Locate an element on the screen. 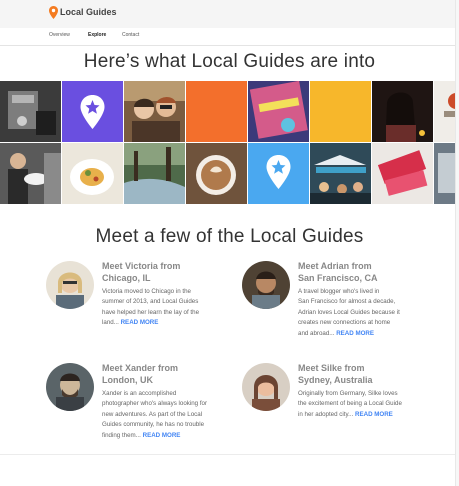 This screenshot has width=459, height=486. avatar-victoria is located at coordinates (70, 285).